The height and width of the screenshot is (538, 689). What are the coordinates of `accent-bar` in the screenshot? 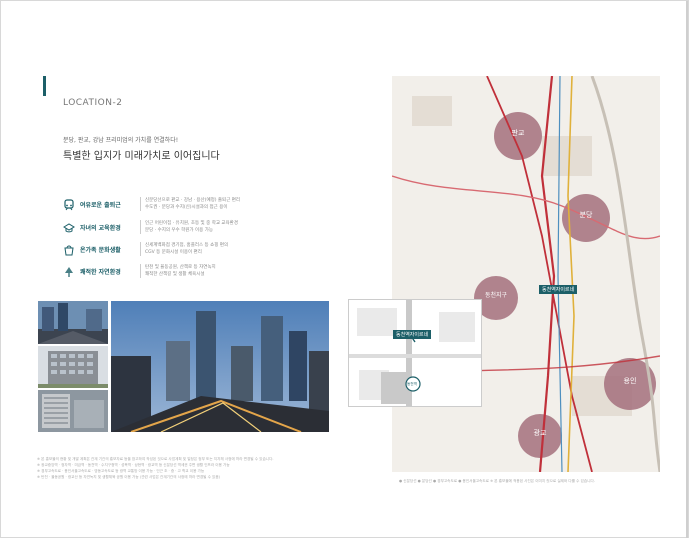 It's located at (44, 86).